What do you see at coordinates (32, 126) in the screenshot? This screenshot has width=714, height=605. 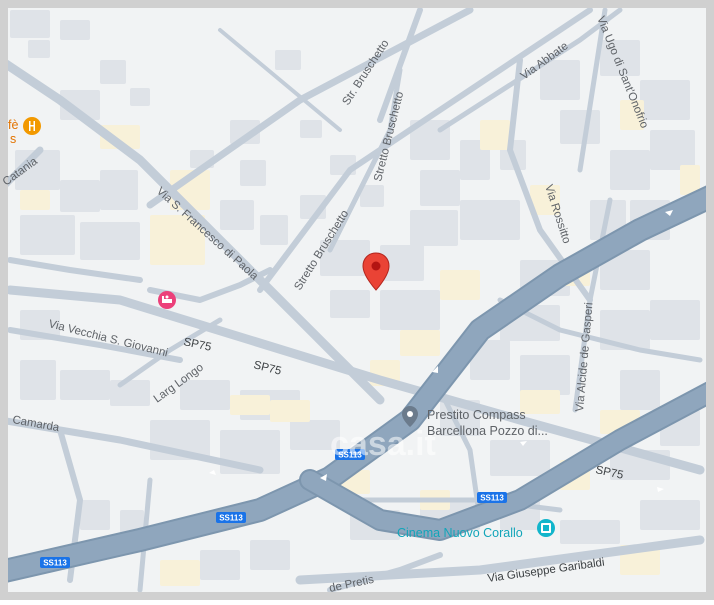 I see `restaurant-icon` at bounding box center [32, 126].